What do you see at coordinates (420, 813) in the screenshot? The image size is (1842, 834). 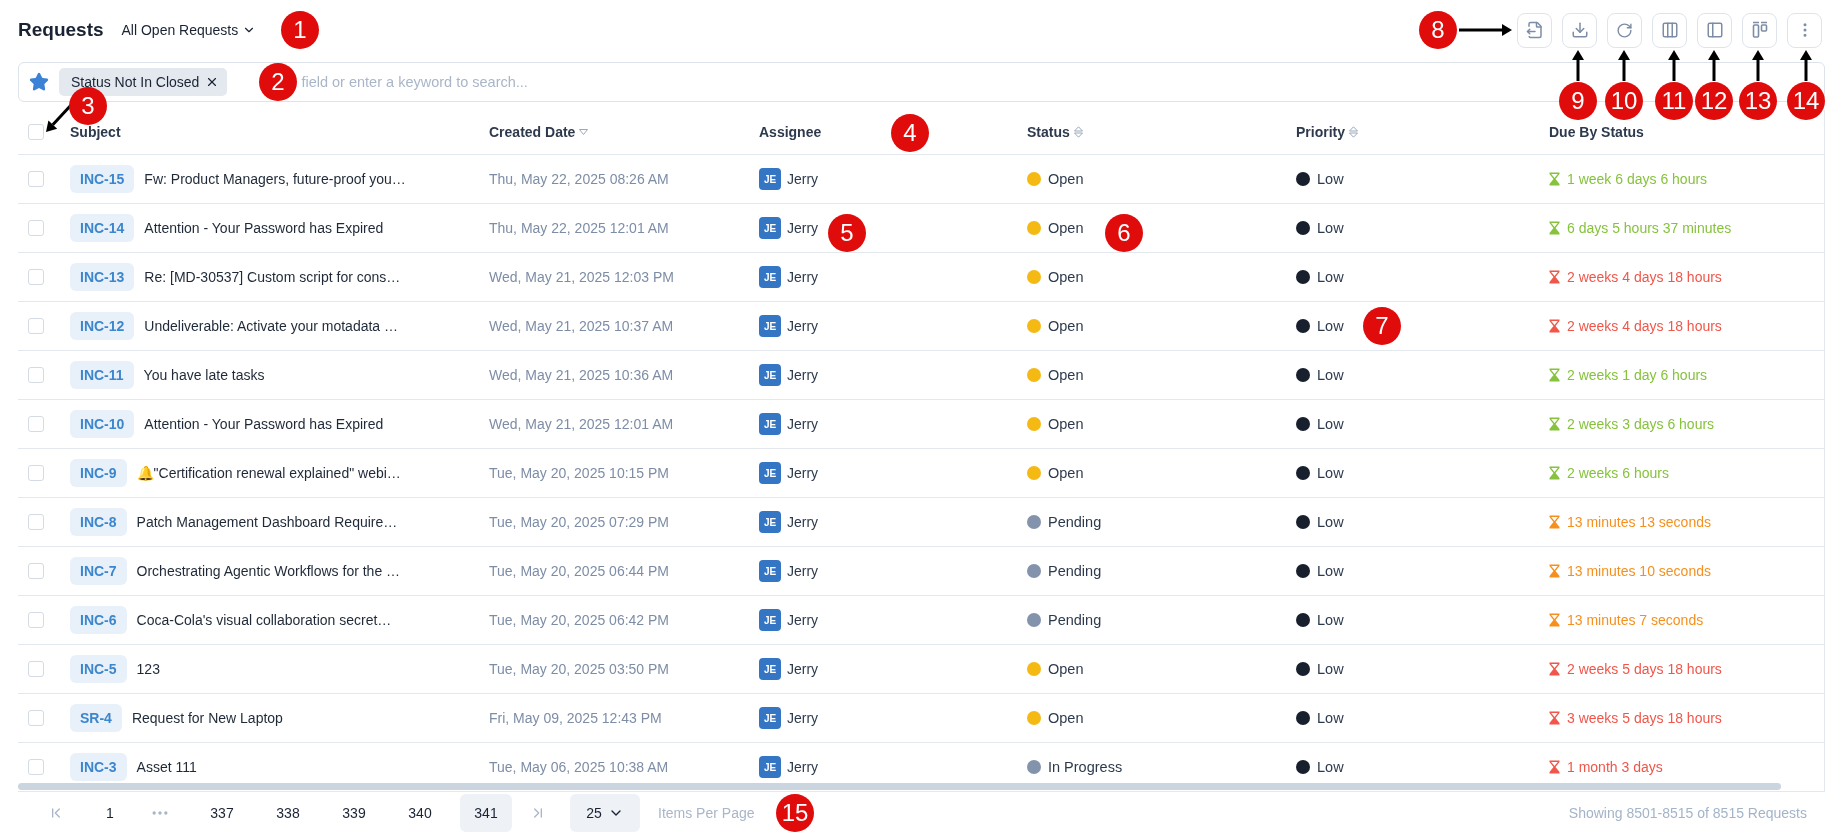 I see `page-button: 340` at bounding box center [420, 813].